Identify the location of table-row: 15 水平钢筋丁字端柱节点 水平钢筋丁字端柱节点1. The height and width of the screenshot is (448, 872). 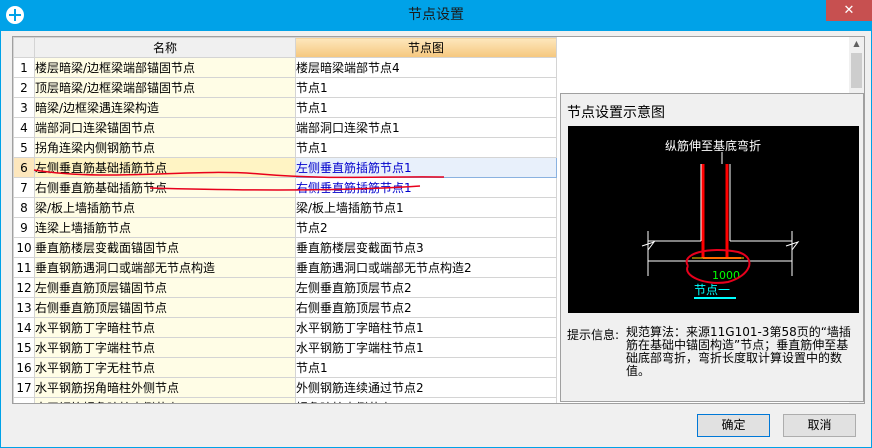
(285, 347).